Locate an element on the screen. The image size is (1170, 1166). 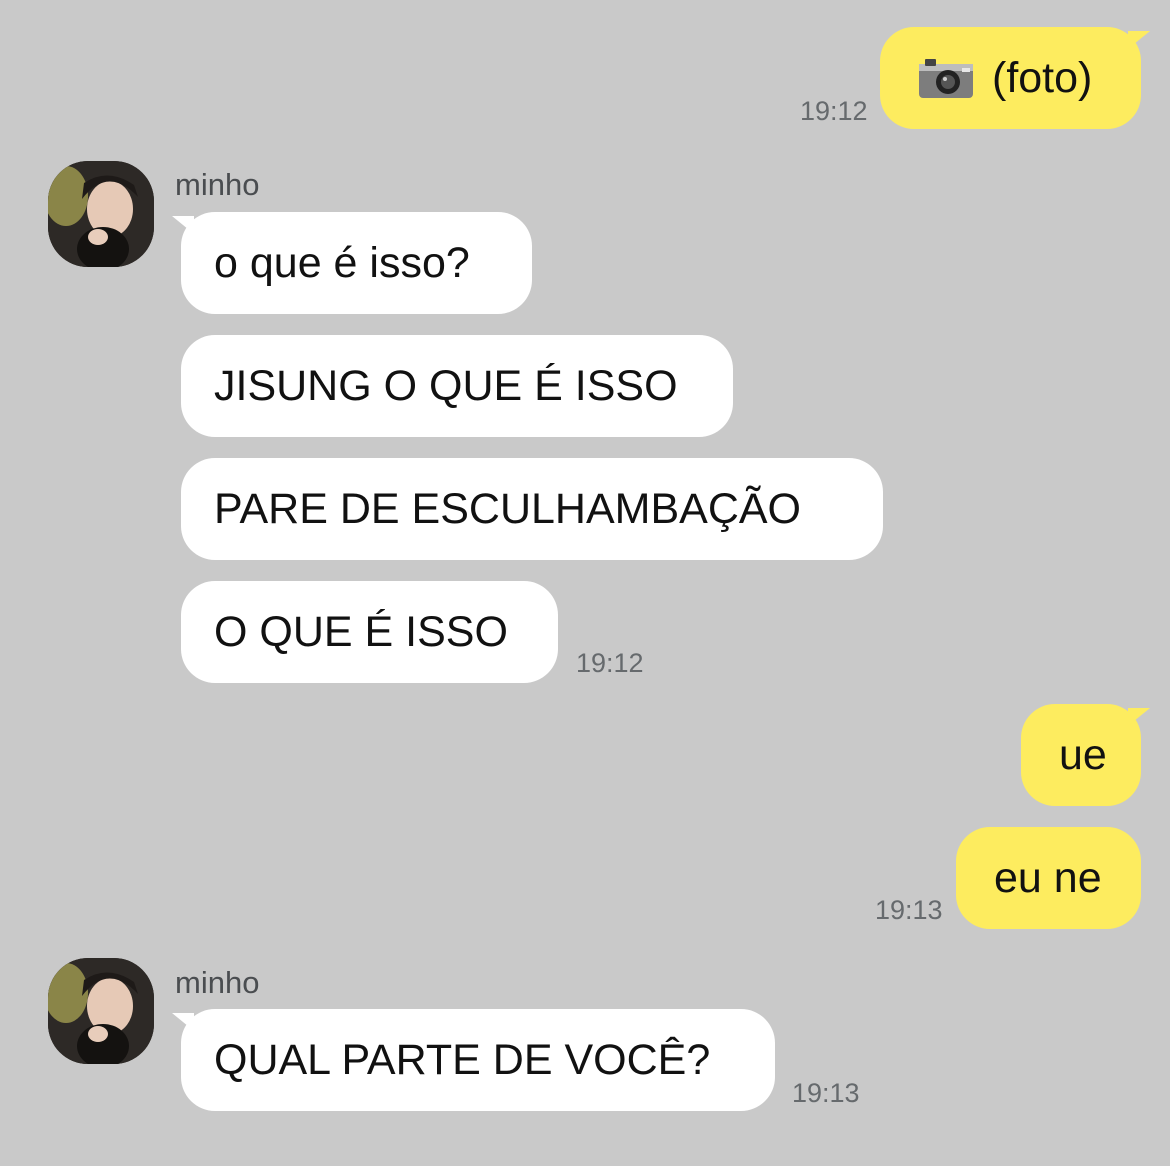
message-text: o que é isso? is located at coordinates (342, 262).